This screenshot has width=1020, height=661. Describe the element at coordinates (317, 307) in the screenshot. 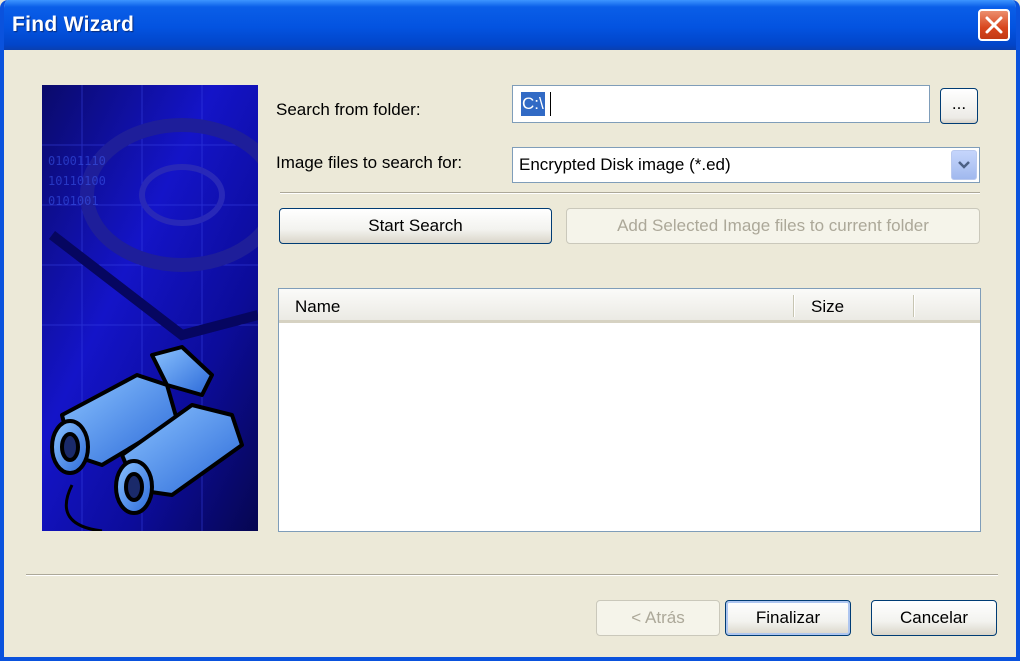

I see `column-header-name: Name` at that location.